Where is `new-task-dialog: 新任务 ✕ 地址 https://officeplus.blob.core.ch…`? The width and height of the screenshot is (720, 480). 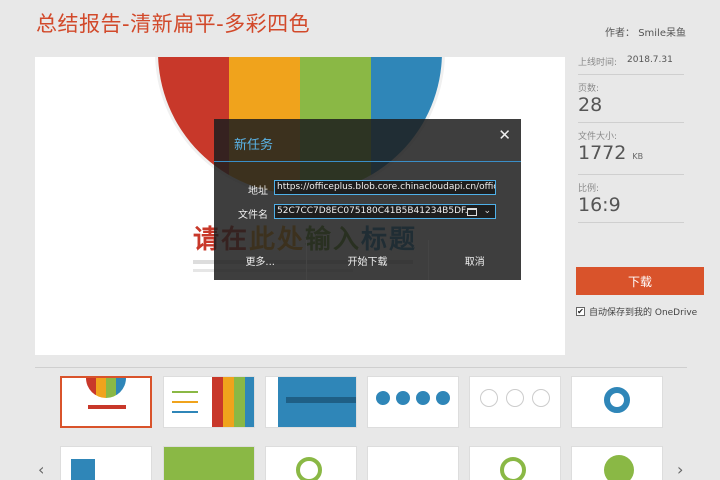
new-task-dialog: 新任务 ✕ 地址 https://officeplus.blob.core.ch… is located at coordinates (367, 199).